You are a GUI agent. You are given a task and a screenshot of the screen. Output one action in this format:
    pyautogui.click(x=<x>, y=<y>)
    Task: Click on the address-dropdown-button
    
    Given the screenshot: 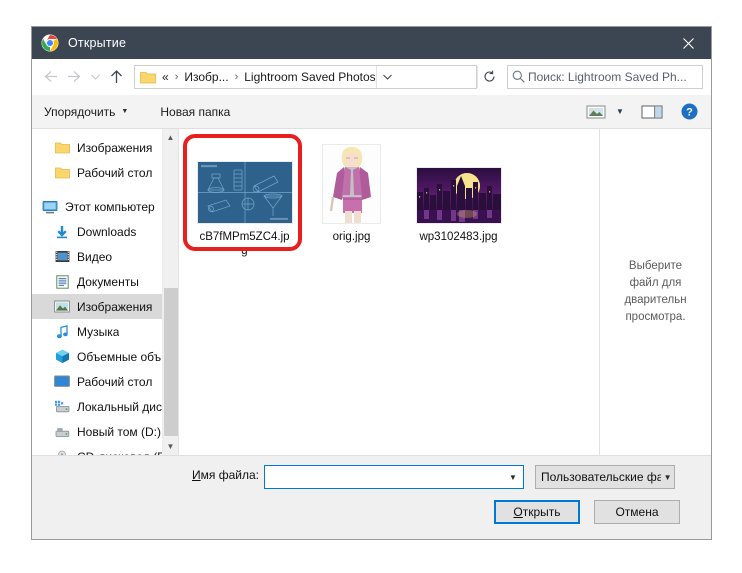 What is the action you would take?
    pyautogui.click(x=386, y=76)
    